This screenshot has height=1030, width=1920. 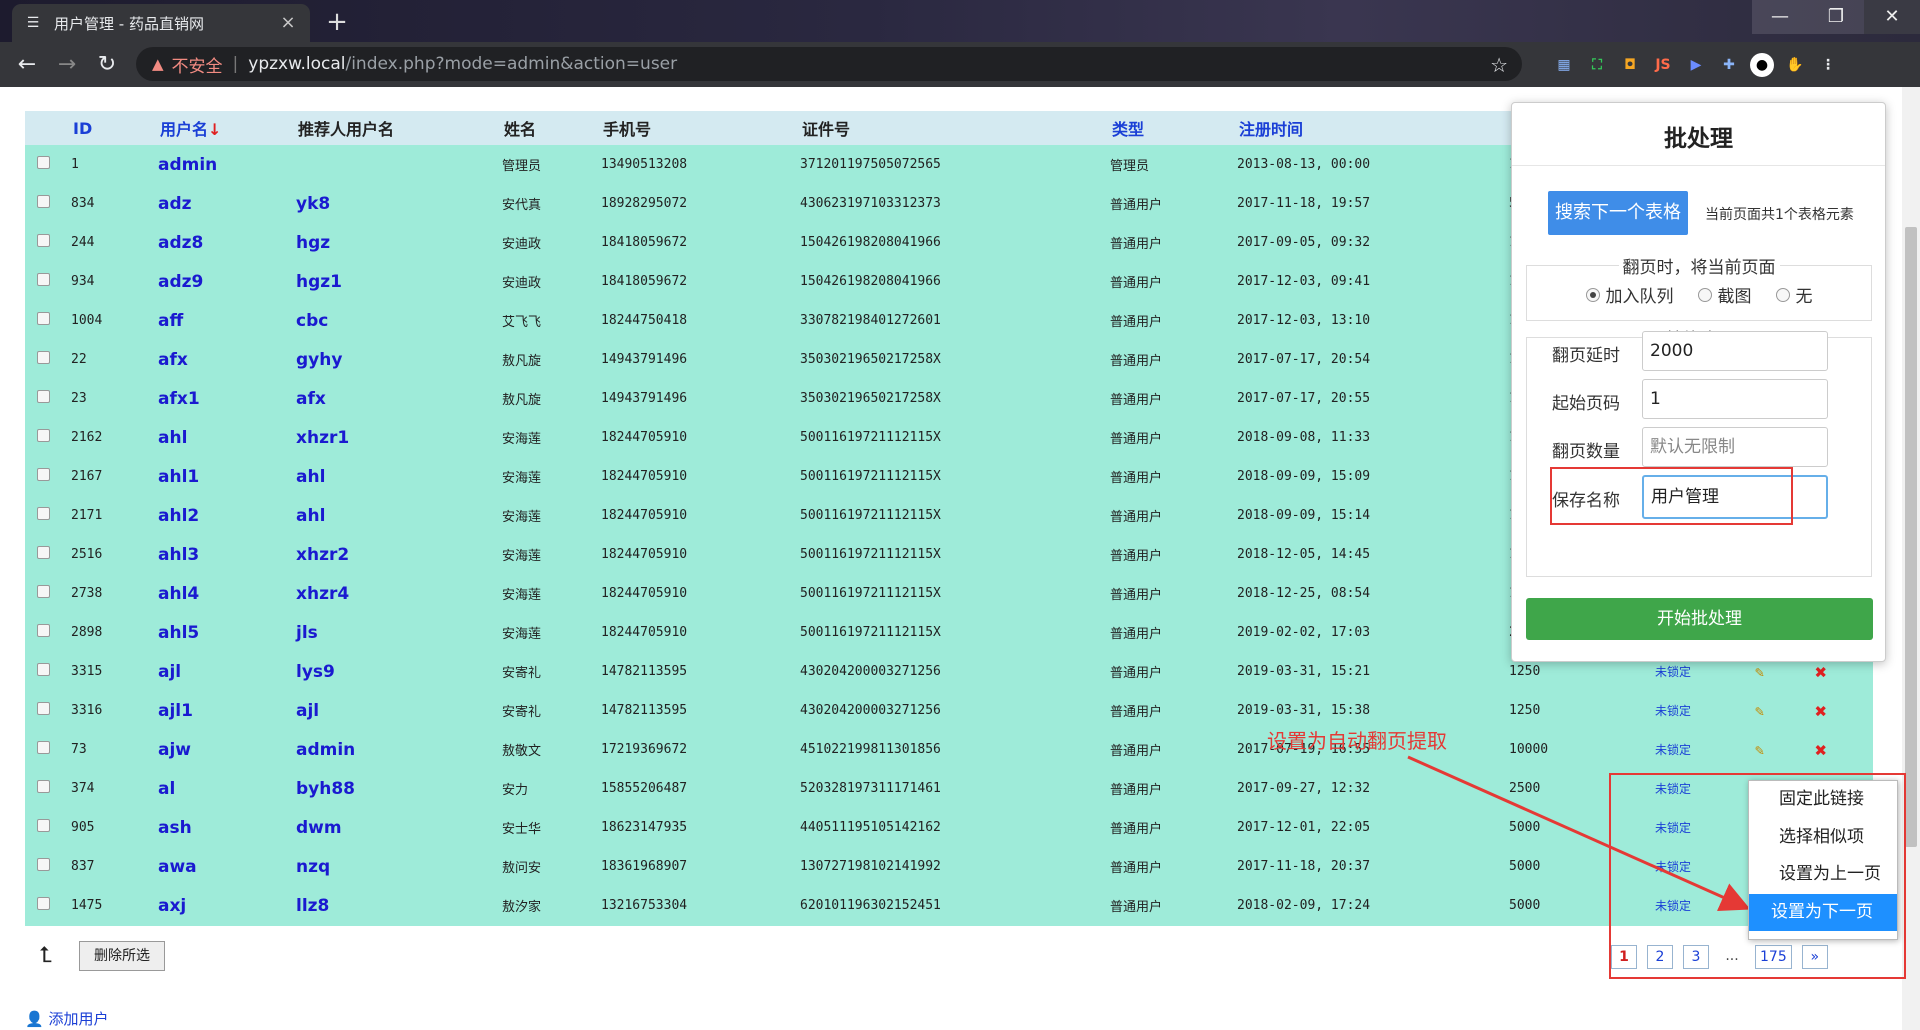 I want to click on menu-set-next-page: 设置为下一页, so click(x=1823, y=912).